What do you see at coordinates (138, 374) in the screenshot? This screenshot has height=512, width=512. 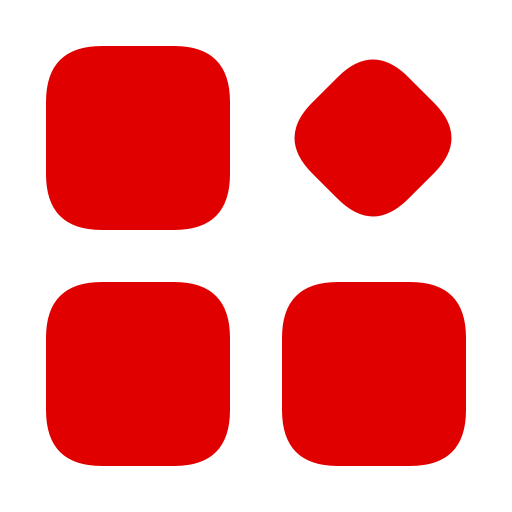 I see `tile-bottom-left` at bounding box center [138, 374].